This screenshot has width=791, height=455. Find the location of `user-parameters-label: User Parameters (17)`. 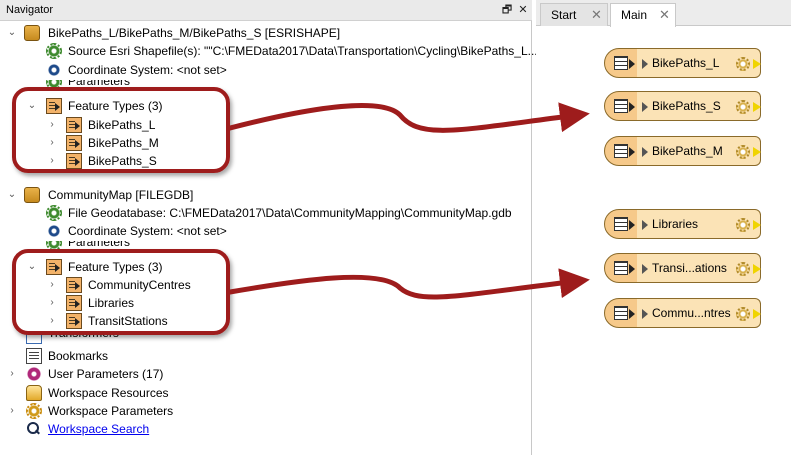

user-parameters-label: User Parameters (17) is located at coordinates (106, 374).